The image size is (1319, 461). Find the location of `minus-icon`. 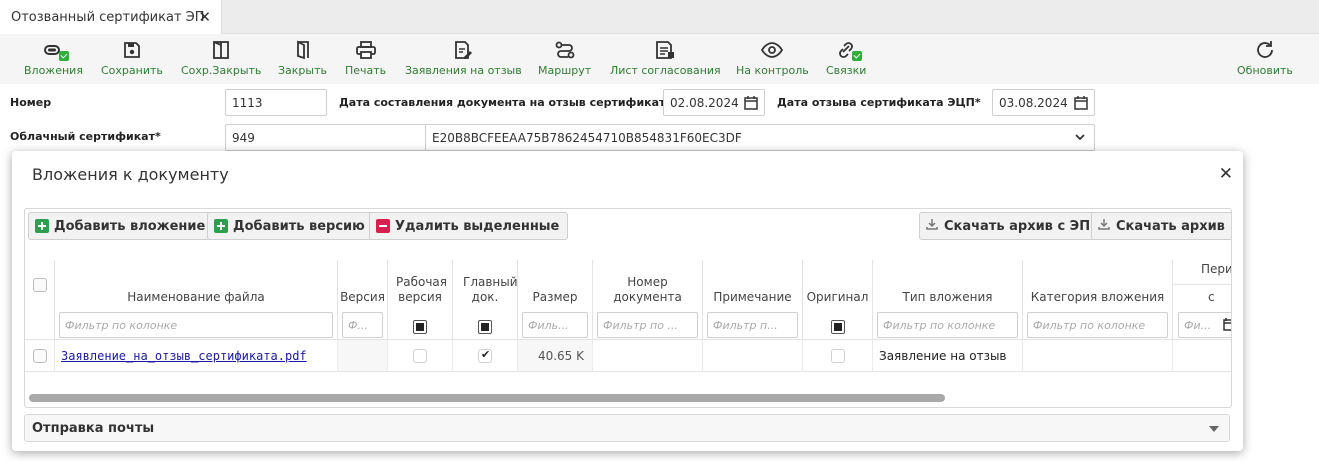

minus-icon is located at coordinates (383, 226).